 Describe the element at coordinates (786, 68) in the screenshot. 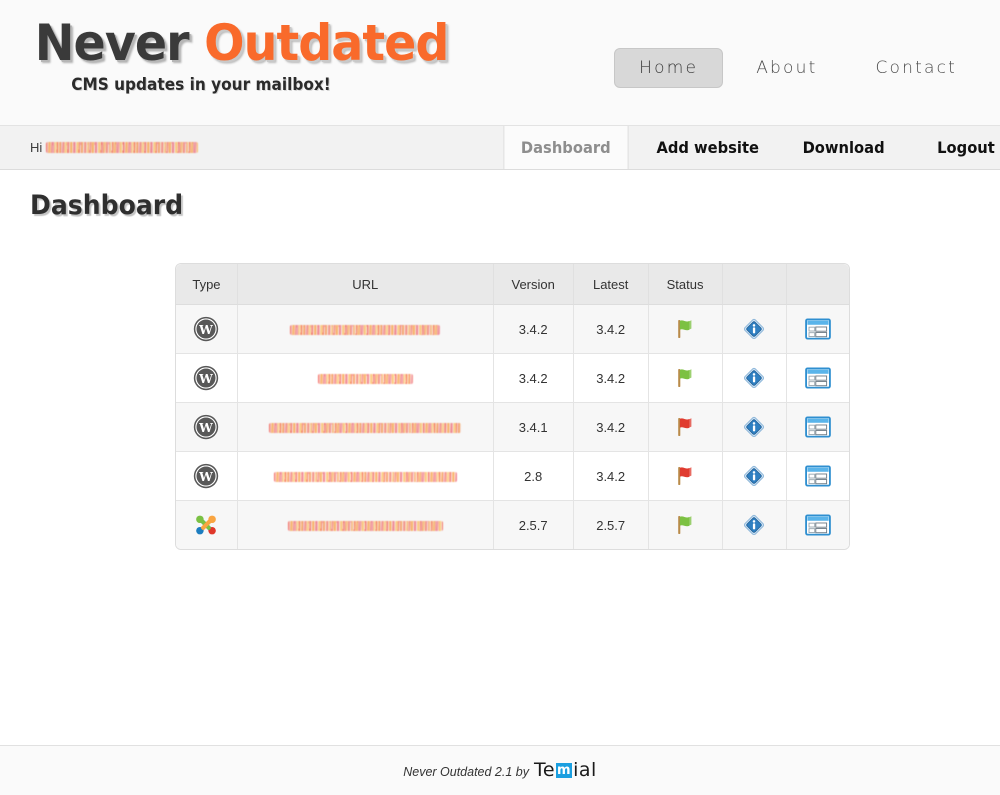

I see `nav-item-about: About` at that location.